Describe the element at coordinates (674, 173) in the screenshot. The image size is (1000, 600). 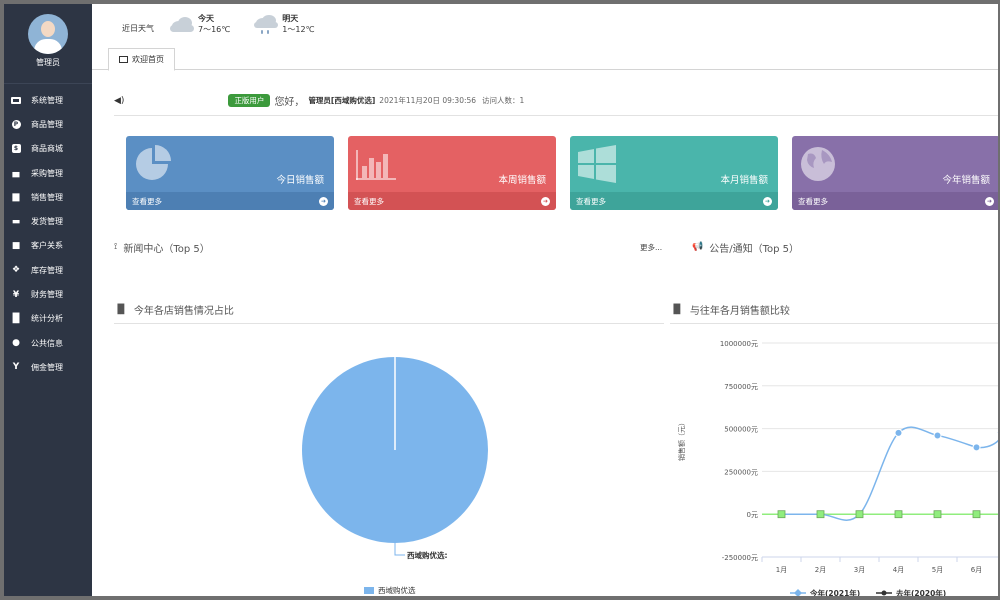
I see `card-month-sales: 本月销售额 查看更多 ➜` at that location.